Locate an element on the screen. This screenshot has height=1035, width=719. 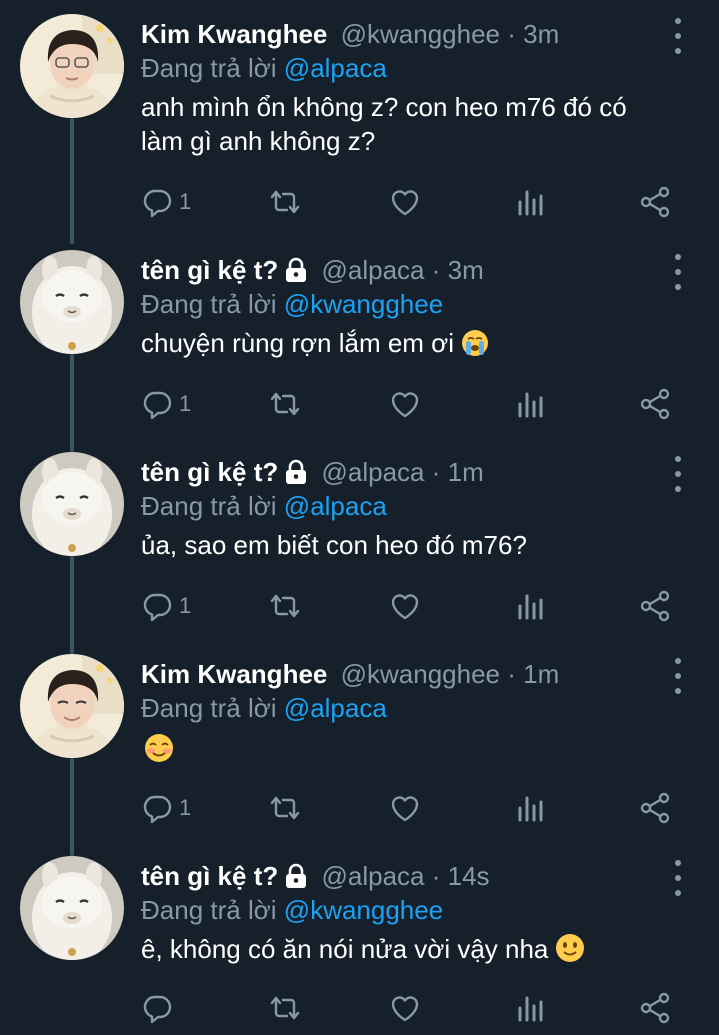
thread-line is located at coordinates (72, 181).